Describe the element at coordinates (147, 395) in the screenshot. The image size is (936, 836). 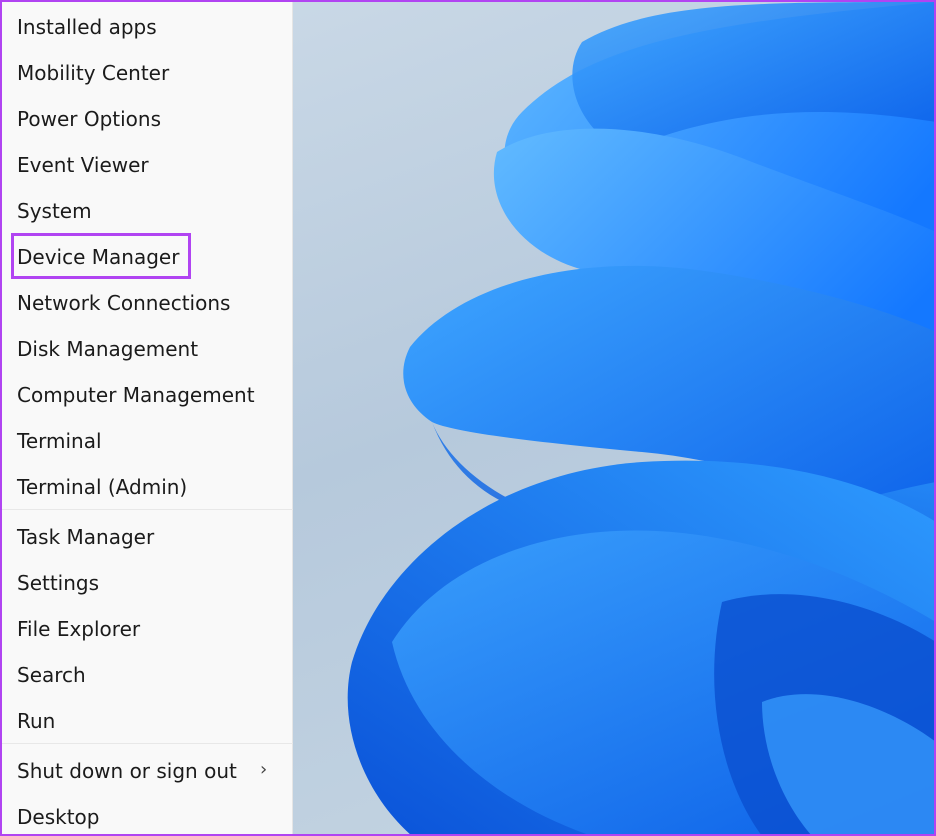
I see `menu-item-computer-management: Computer Management` at that location.